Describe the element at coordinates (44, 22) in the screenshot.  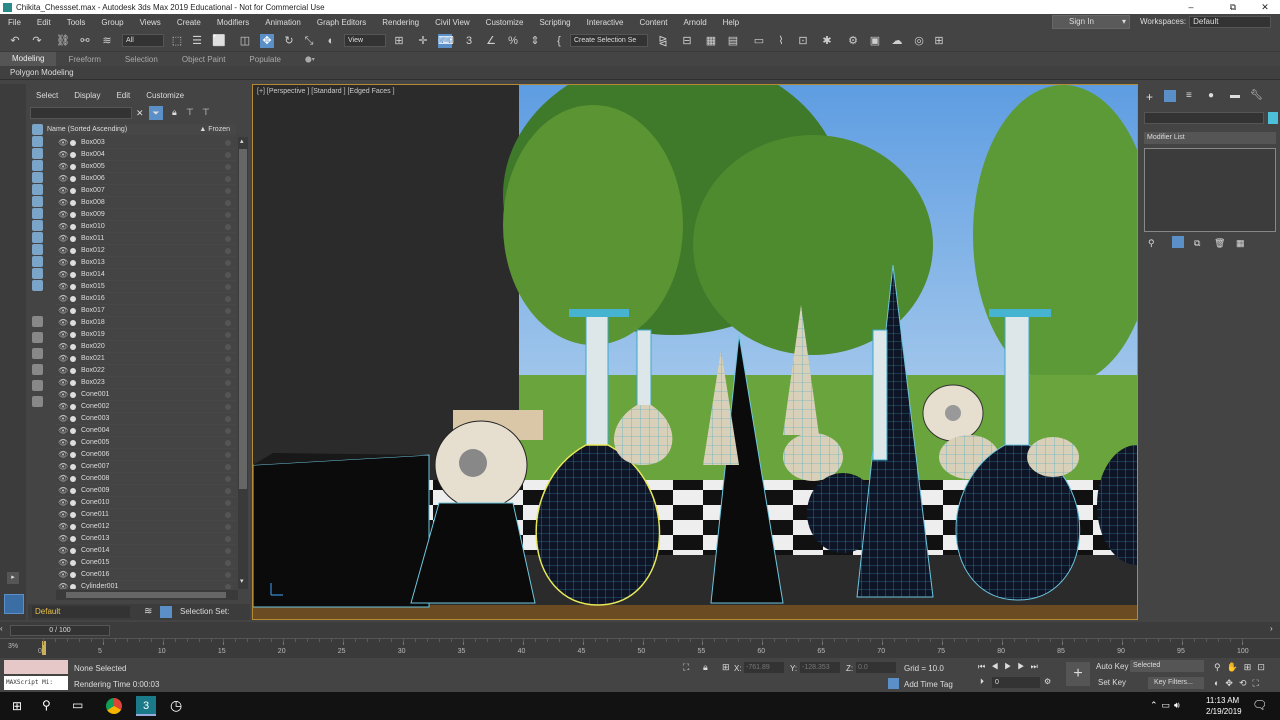
I see `menu-edit: Edit` at that location.